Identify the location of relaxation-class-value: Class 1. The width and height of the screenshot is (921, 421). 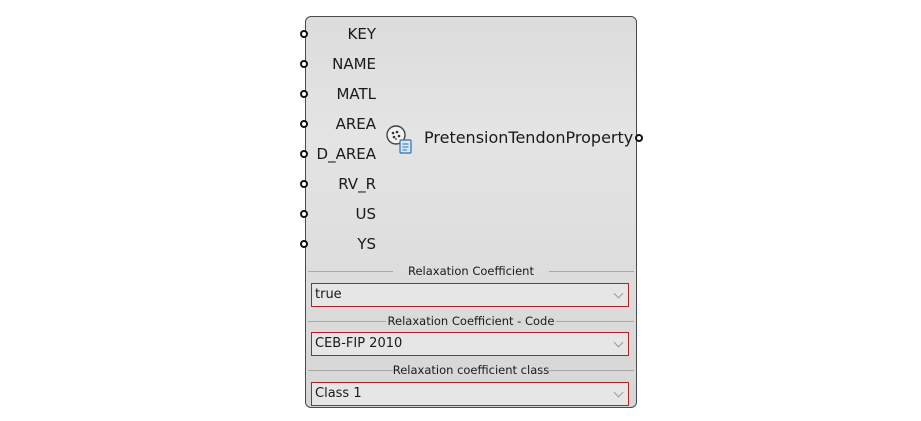
(338, 393).